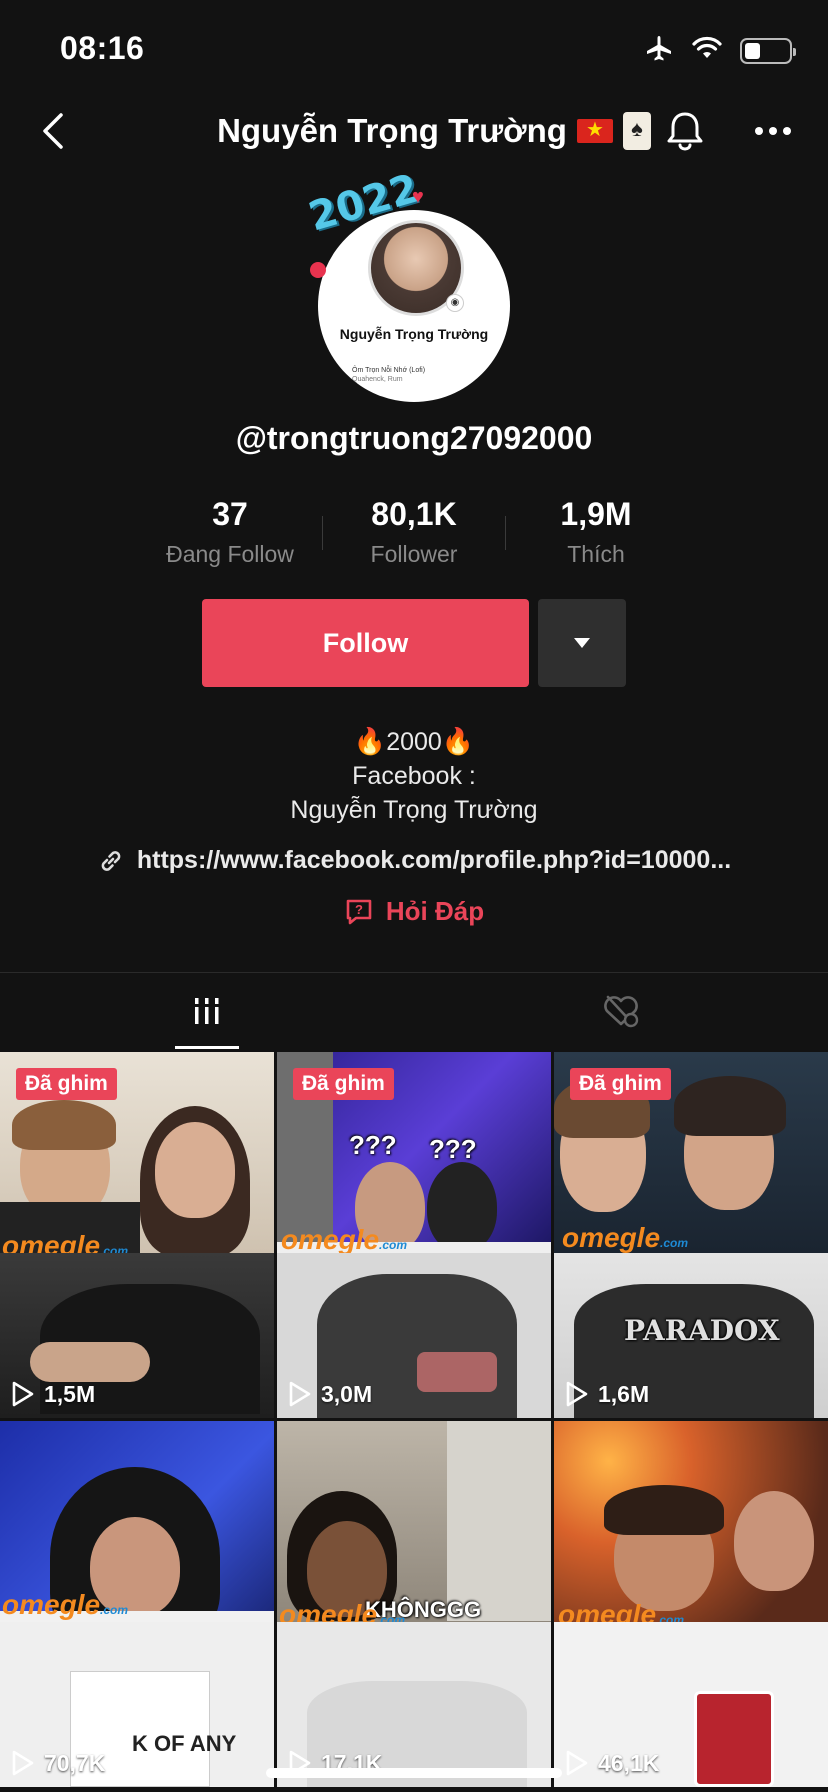  I want to click on status-icons, so click(720, 50).